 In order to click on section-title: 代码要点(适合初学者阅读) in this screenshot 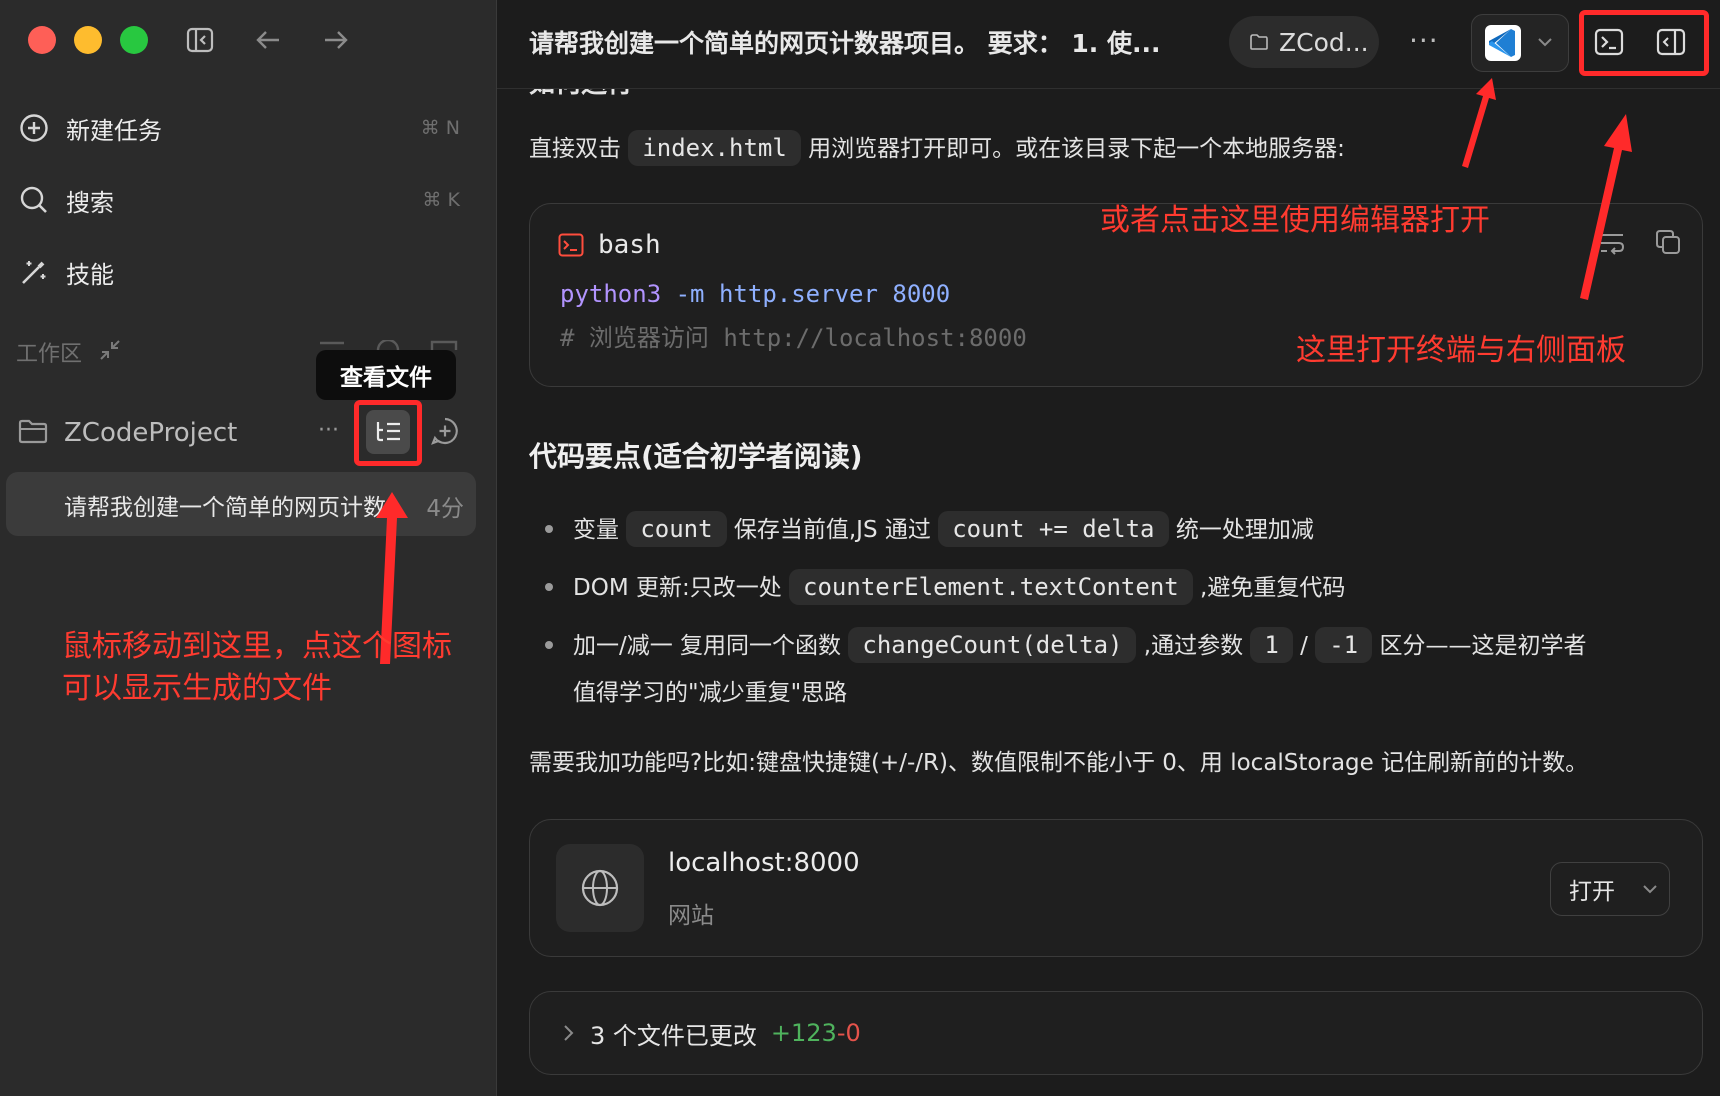, I will do `click(696, 456)`.